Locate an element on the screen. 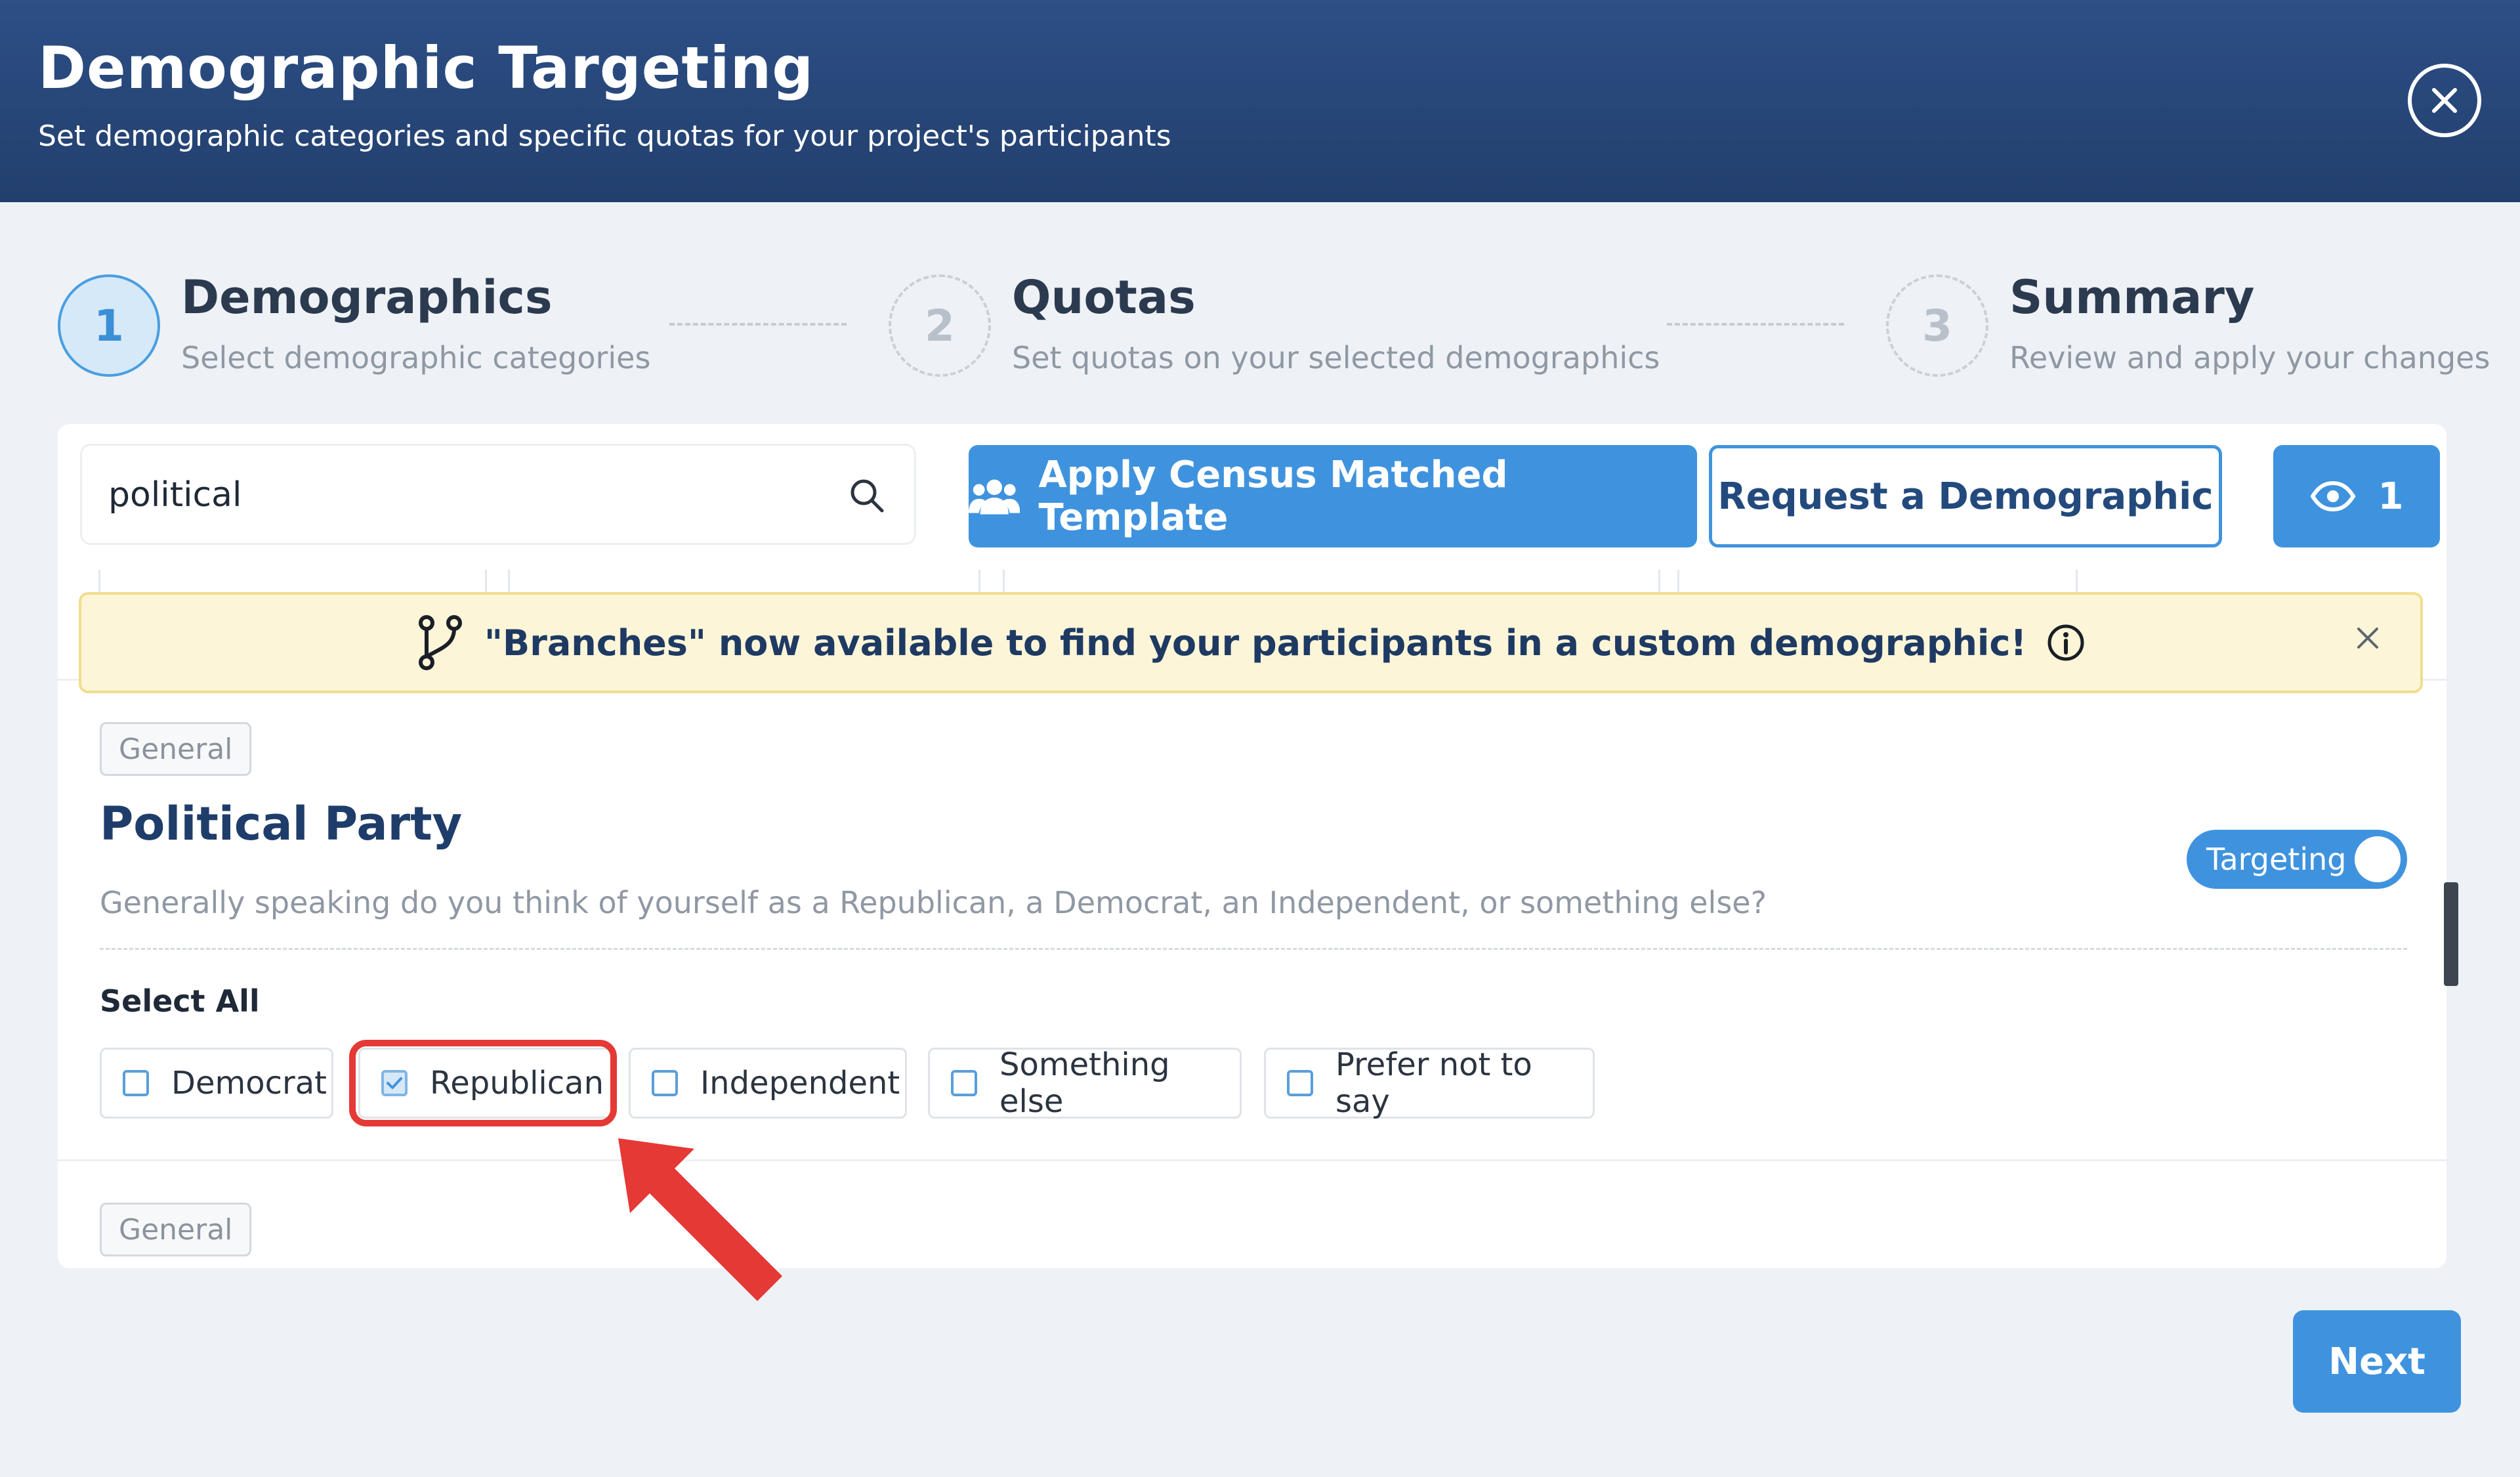 The height and width of the screenshot is (1477, 2520). section-title: Political Party is located at coordinates (281, 824).